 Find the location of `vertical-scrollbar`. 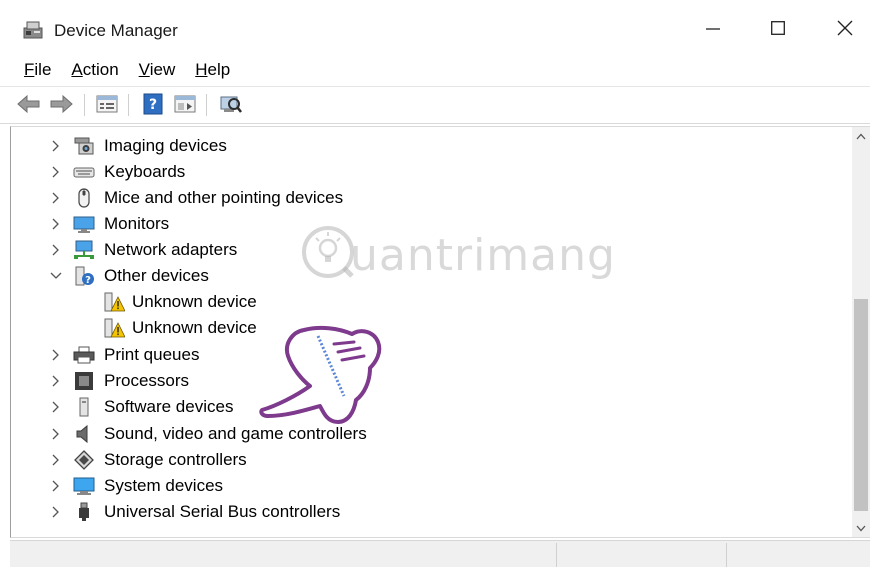

vertical-scrollbar is located at coordinates (861, 332).